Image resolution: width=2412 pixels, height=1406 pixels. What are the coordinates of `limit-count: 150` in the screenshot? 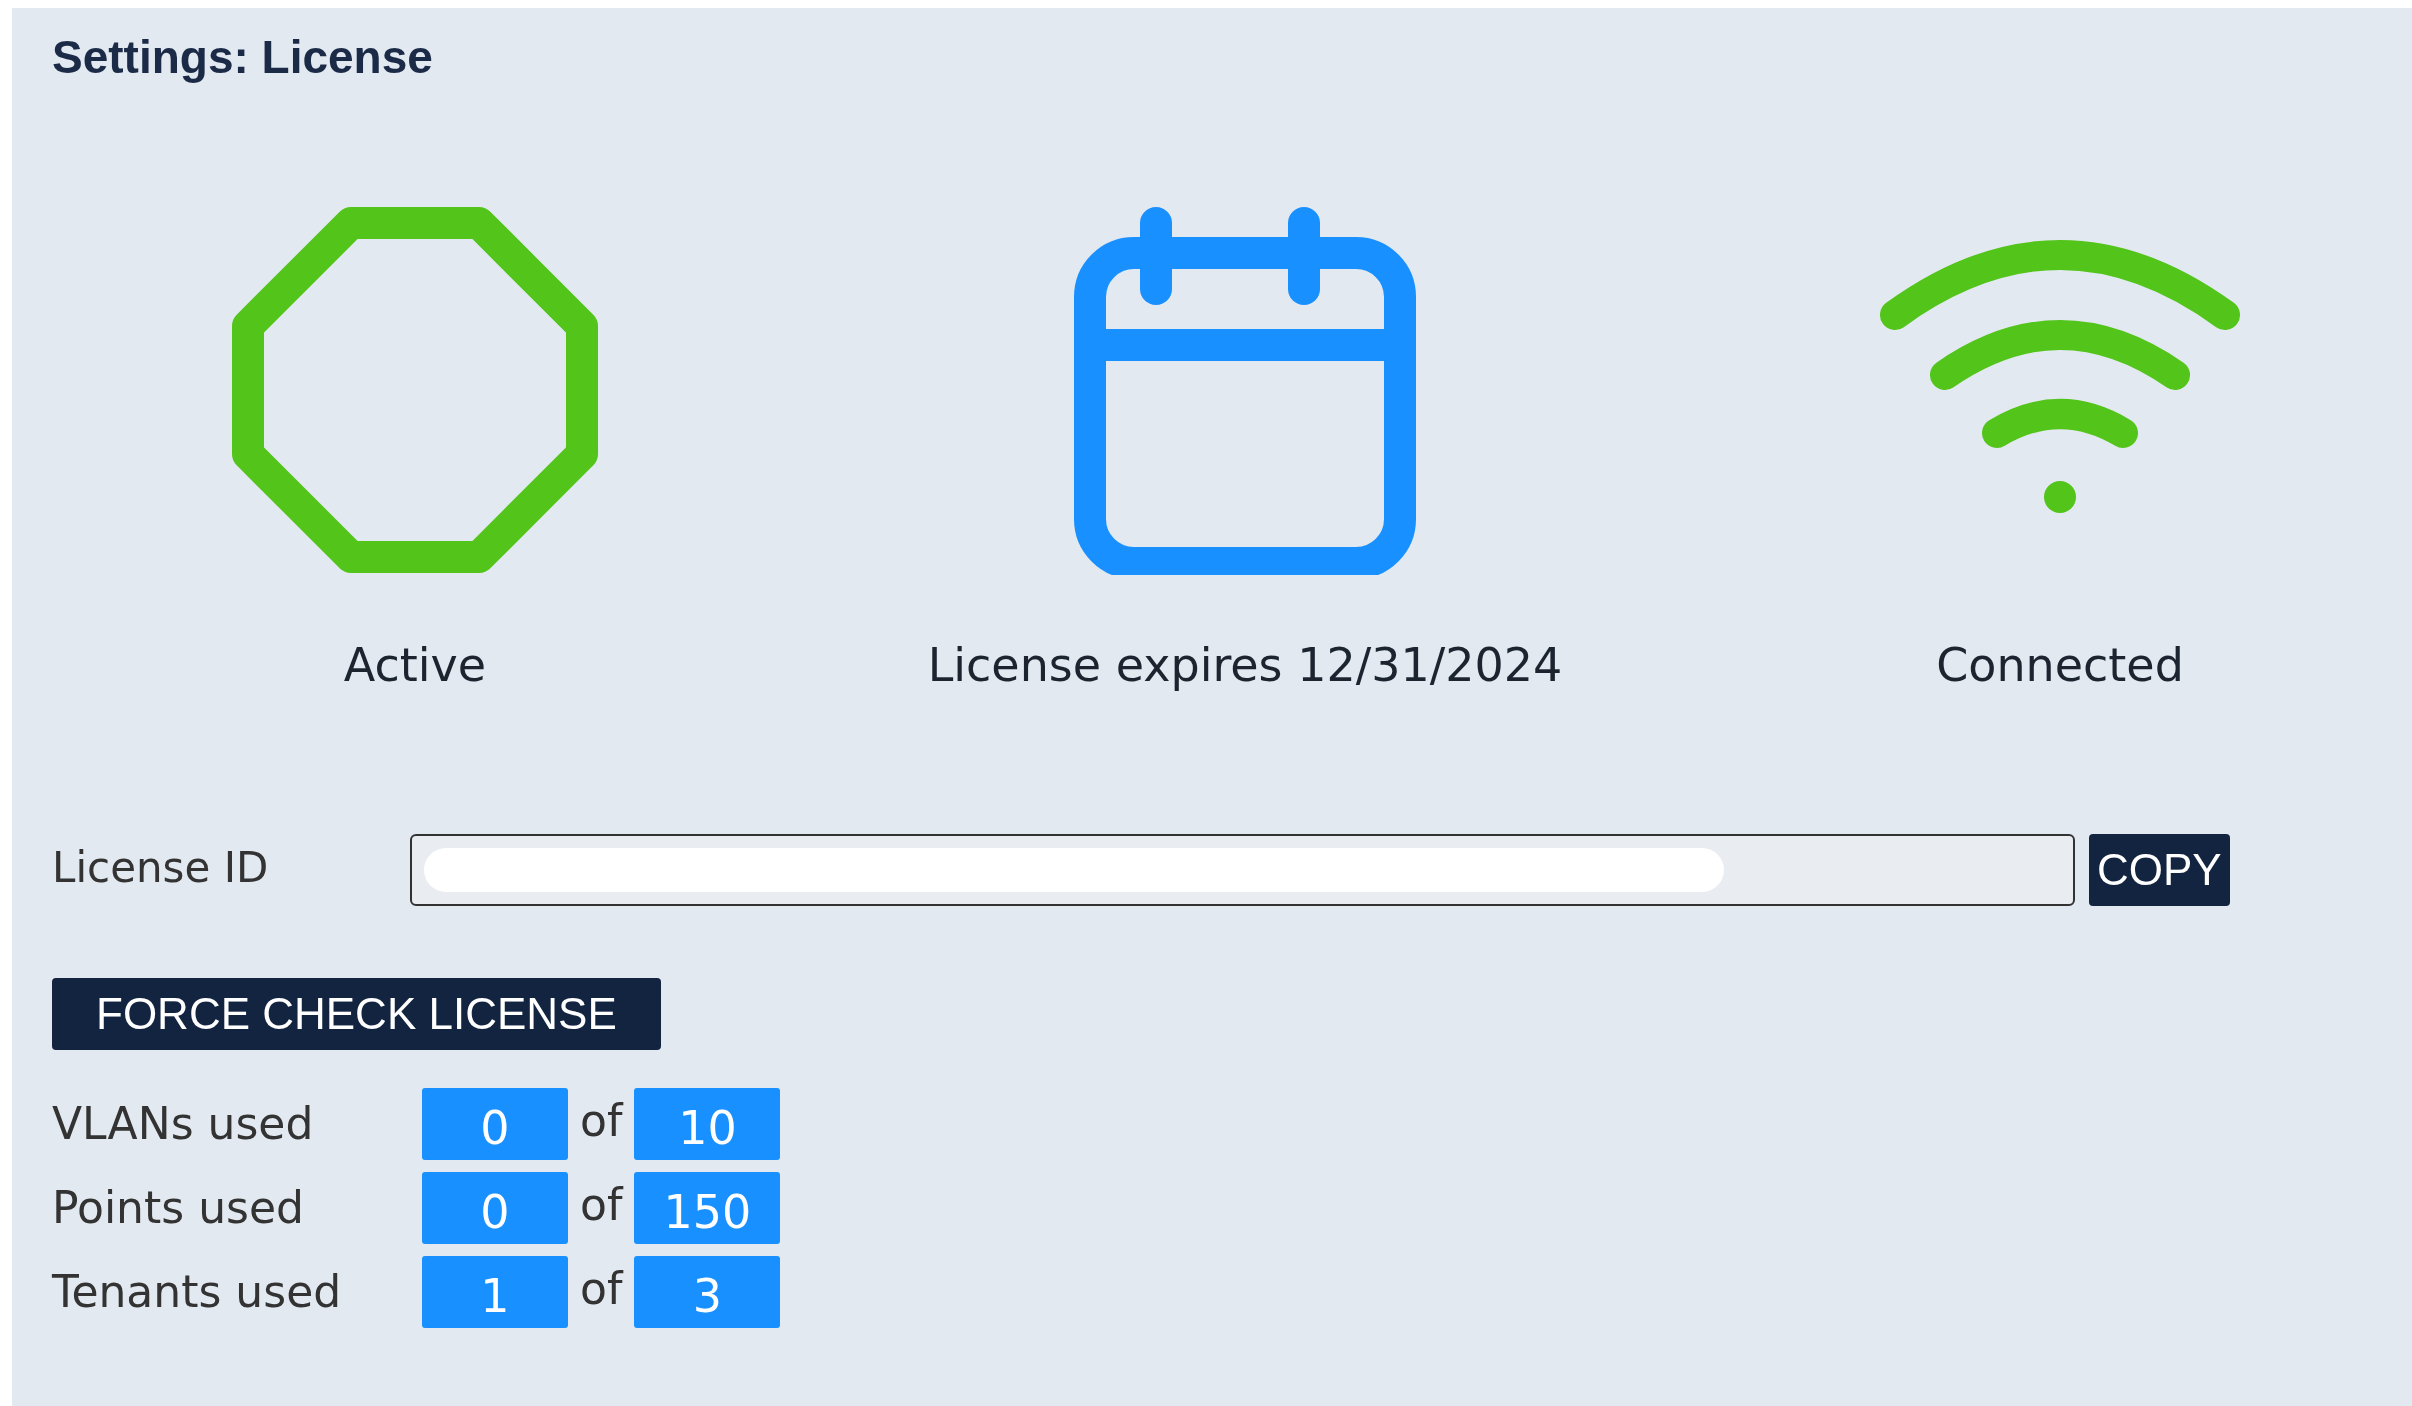 It's located at (707, 1208).